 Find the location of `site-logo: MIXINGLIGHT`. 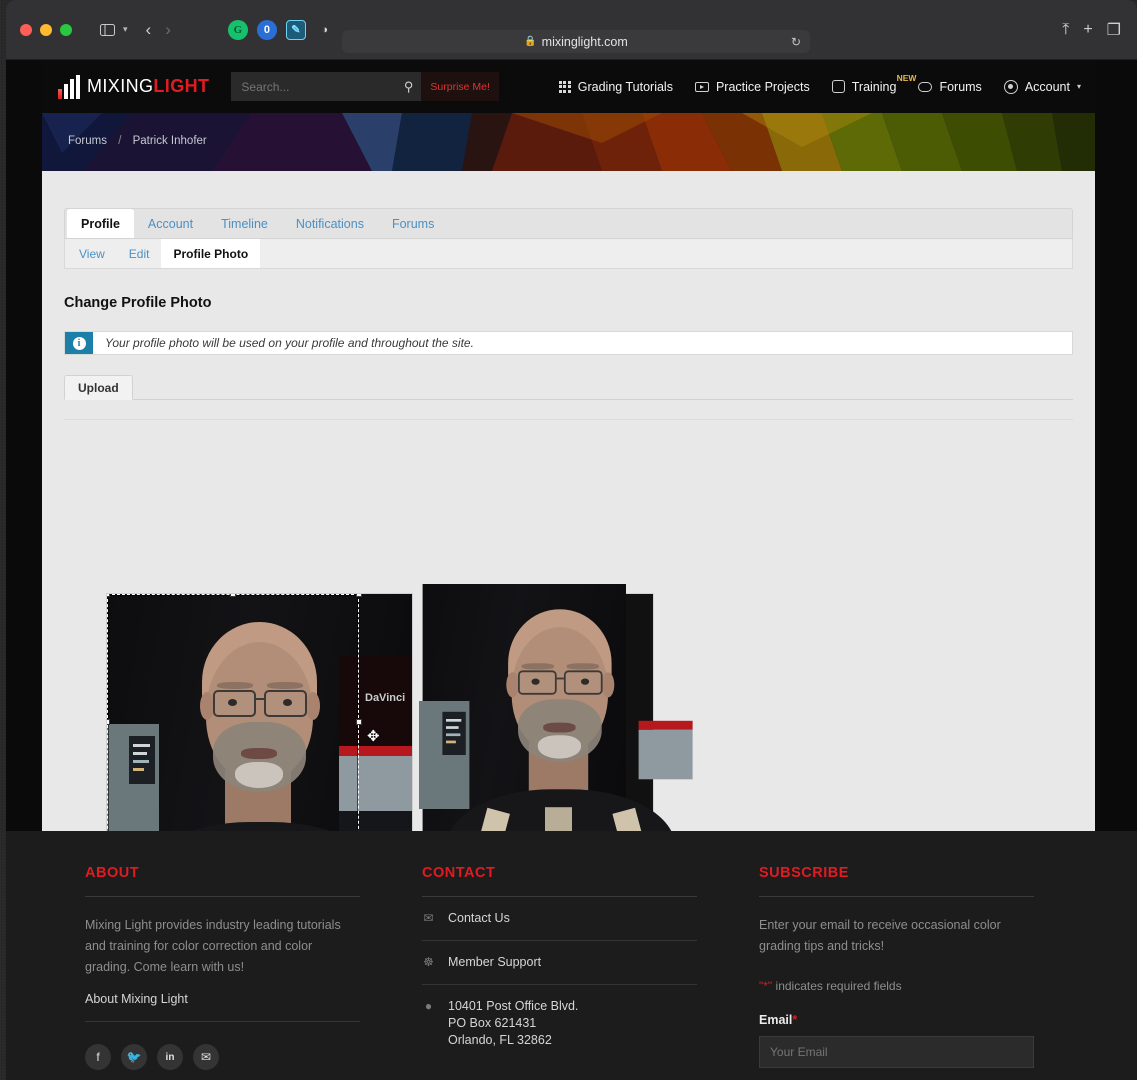

site-logo: MIXINGLIGHT is located at coordinates (133, 86).